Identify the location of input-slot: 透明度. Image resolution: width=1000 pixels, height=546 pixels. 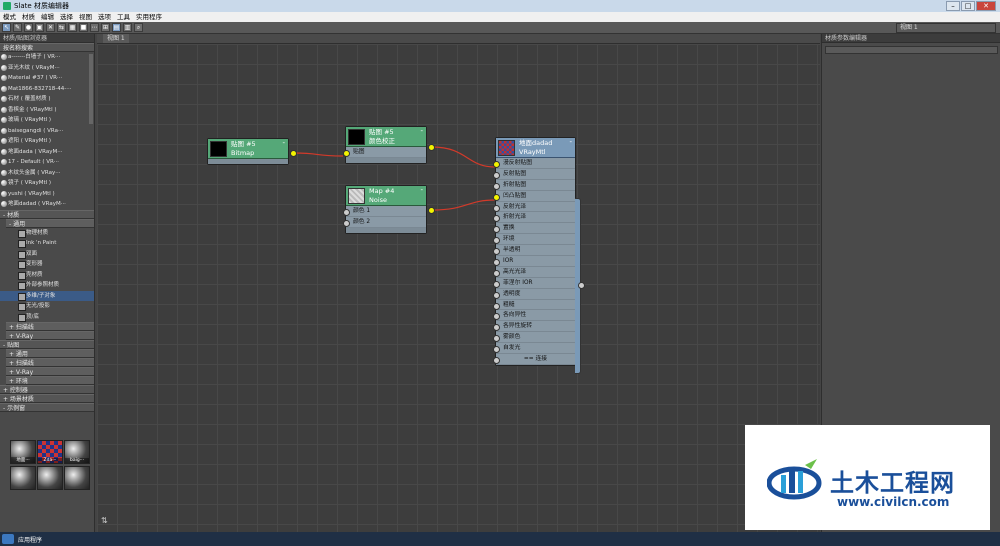
(534, 294).